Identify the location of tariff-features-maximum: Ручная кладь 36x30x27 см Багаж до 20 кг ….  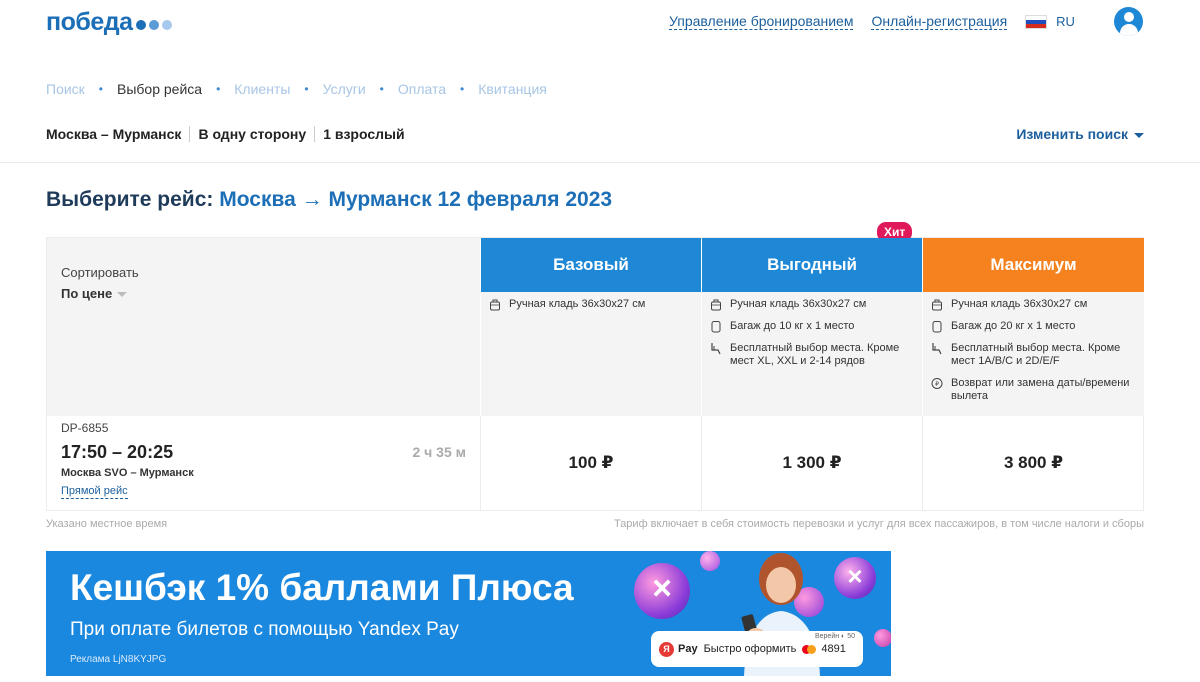
(1033, 354).